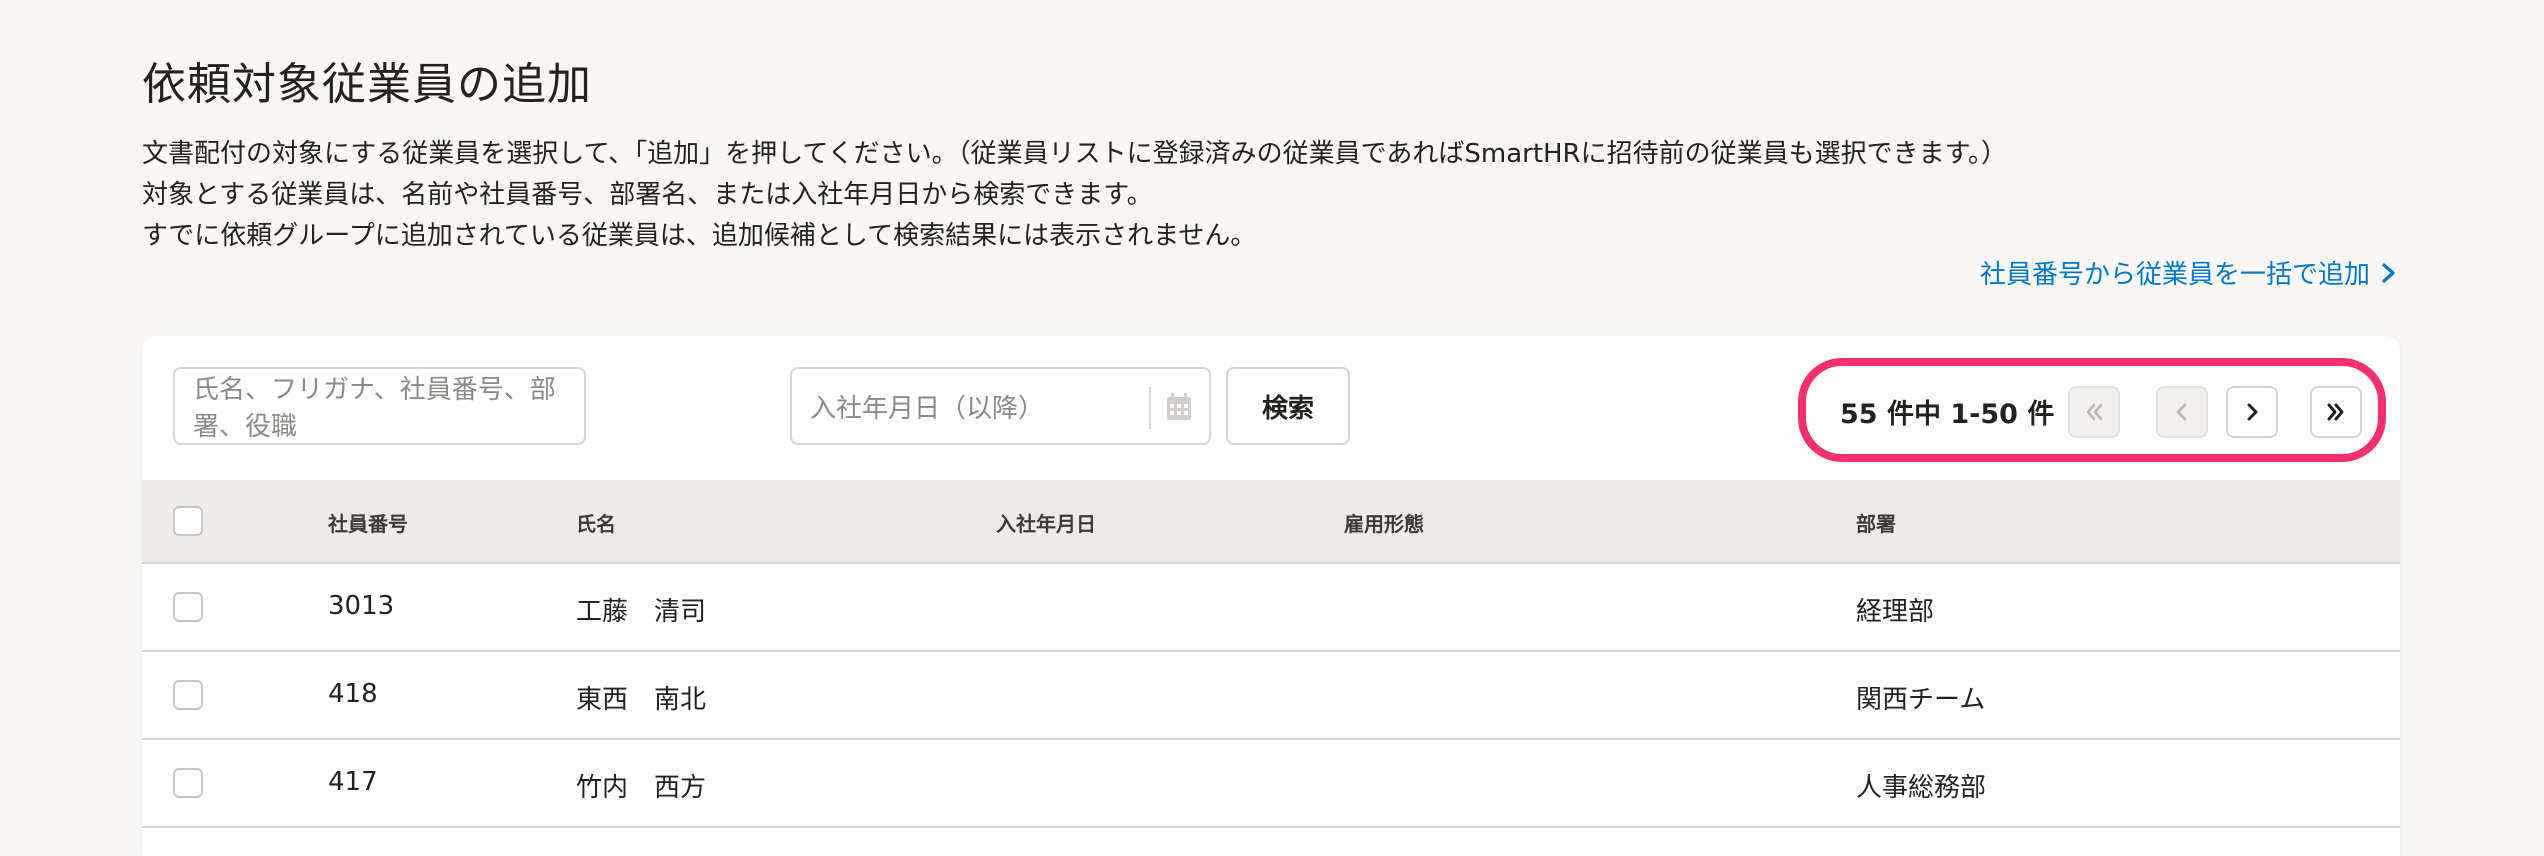 The height and width of the screenshot is (856, 2544). I want to click on page-title: 依頼対象従業員の追加, so click(367, 84).